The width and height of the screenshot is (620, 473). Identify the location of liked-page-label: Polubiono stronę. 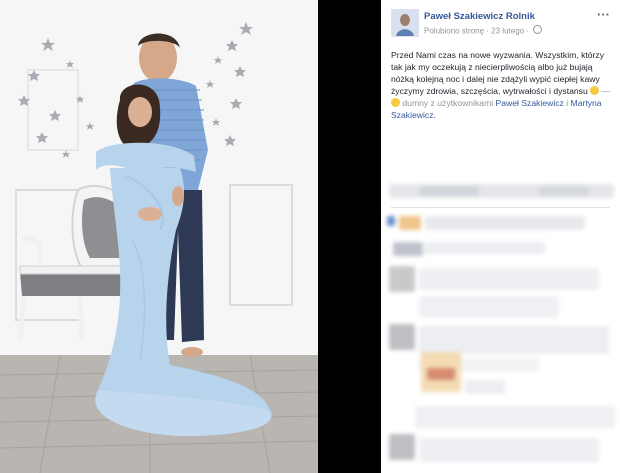
(454, 30).